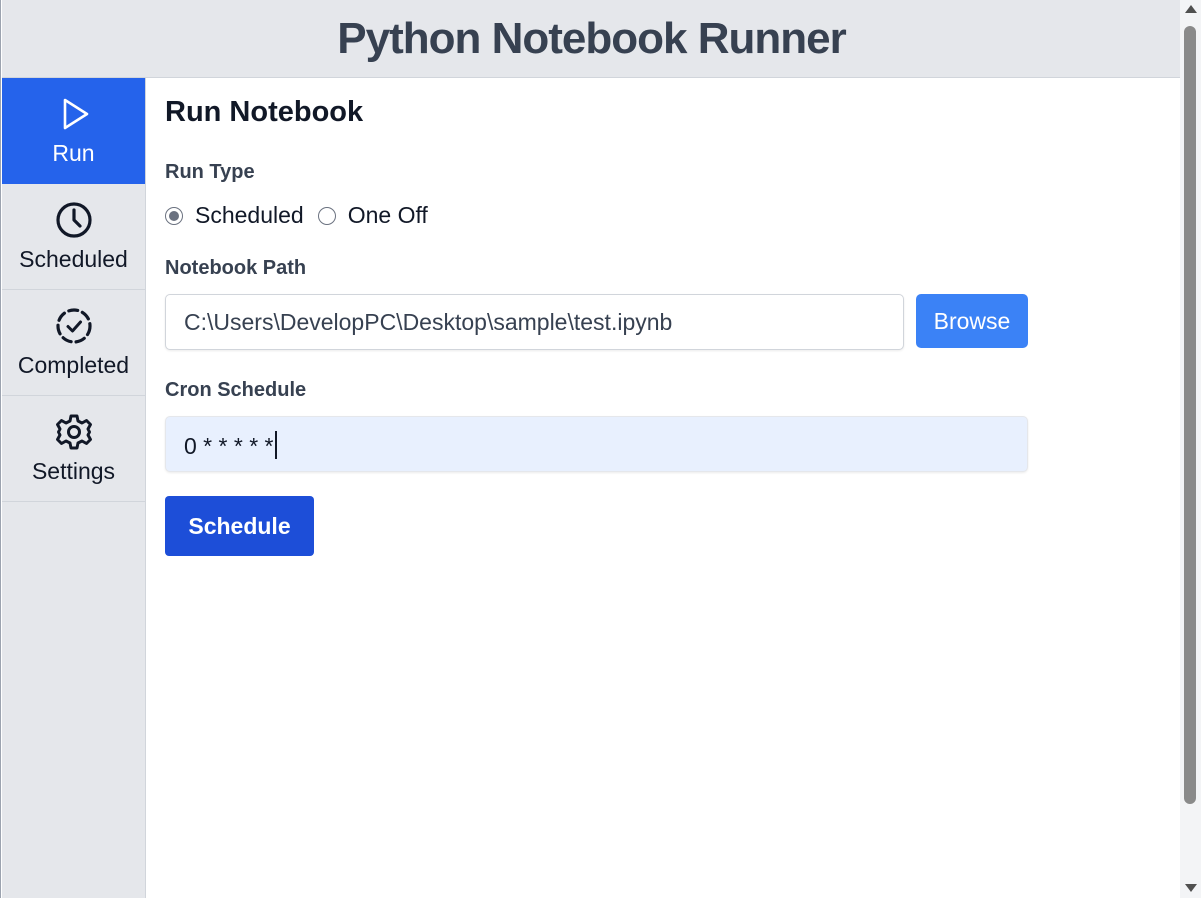 This screenshot has width=1201, height=898. What do you see at coordinates (229, 446) in the screenshot?
I see `cron-schedule-value: 0 * * * * *` at bounding box center [229, 446].